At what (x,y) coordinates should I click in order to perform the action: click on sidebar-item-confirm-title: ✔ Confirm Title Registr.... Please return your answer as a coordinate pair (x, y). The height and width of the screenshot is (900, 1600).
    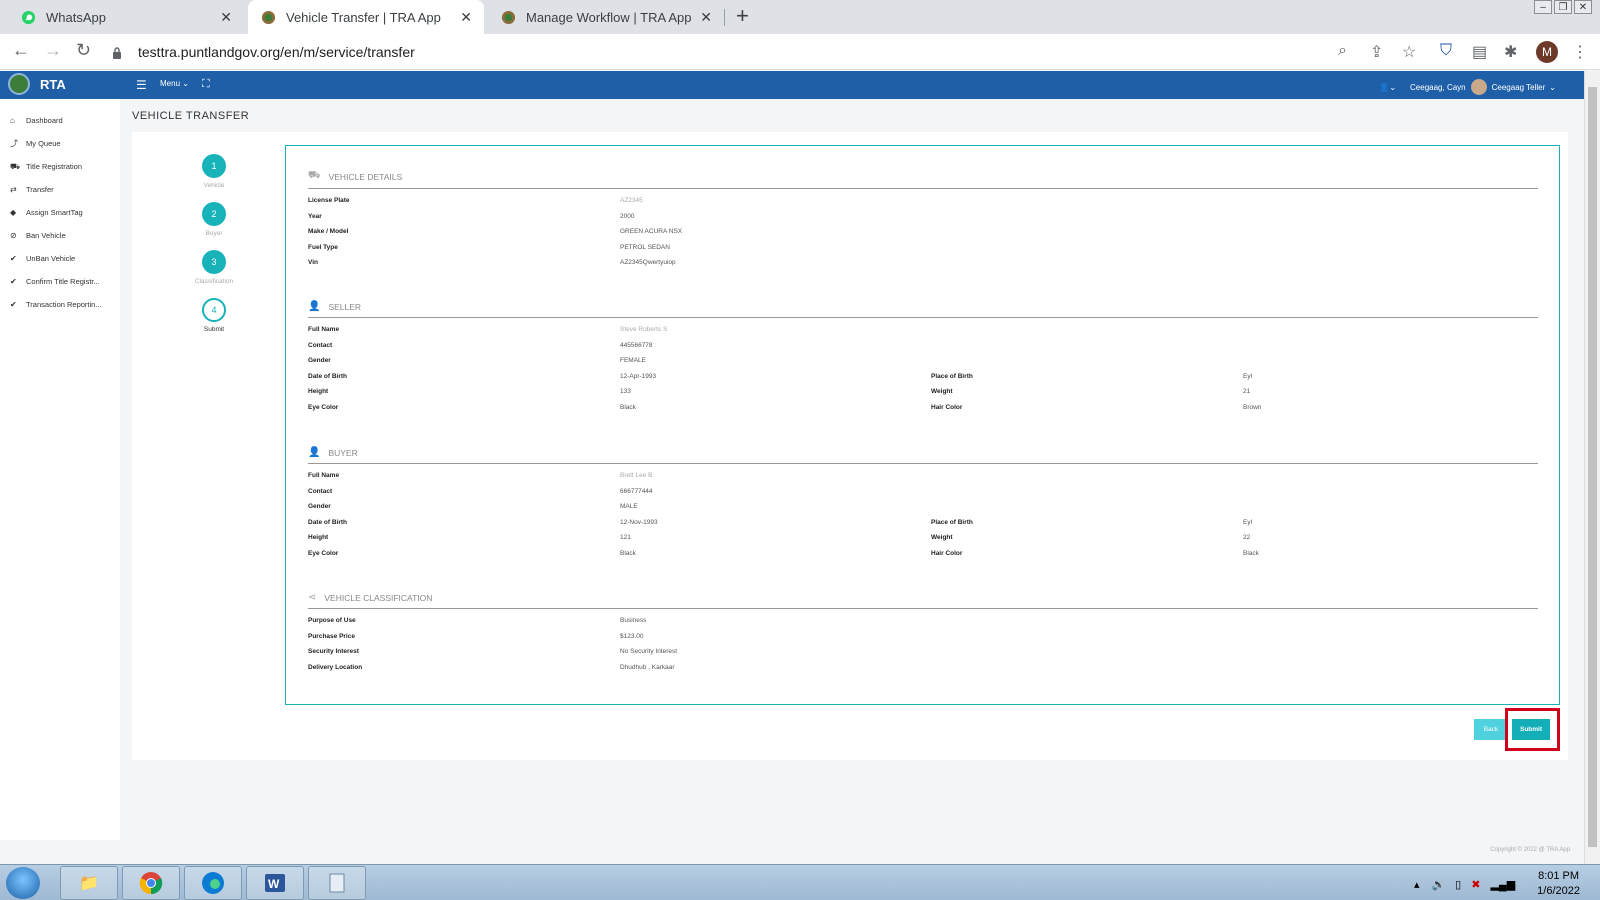
    Looking at the image, I should click on (60, 281).